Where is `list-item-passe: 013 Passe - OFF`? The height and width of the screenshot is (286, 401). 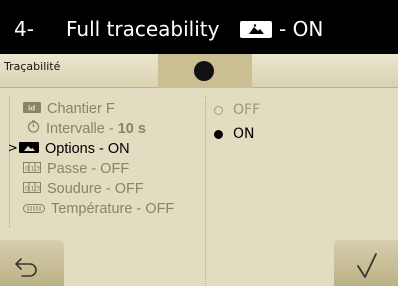
list-item-passe: 013 Passe - OFF is located at coordinates (76, 169).